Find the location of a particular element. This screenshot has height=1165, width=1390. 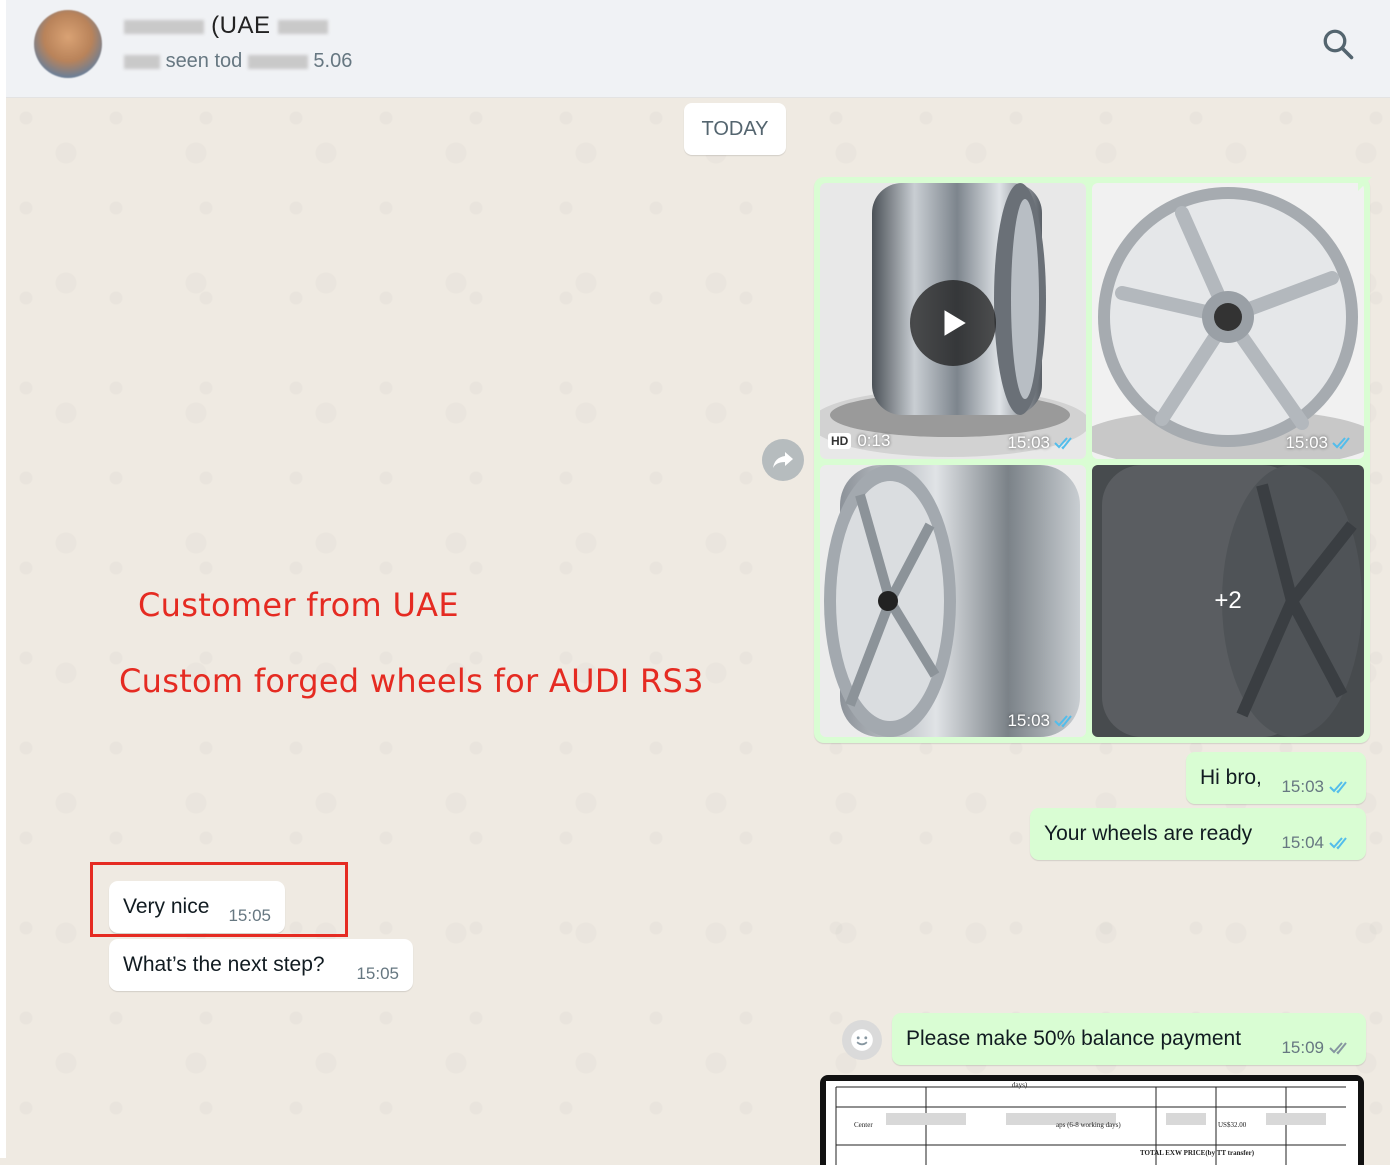

media-tile-video: HD 0:13 15:03 is located at coordinates (953, 321).